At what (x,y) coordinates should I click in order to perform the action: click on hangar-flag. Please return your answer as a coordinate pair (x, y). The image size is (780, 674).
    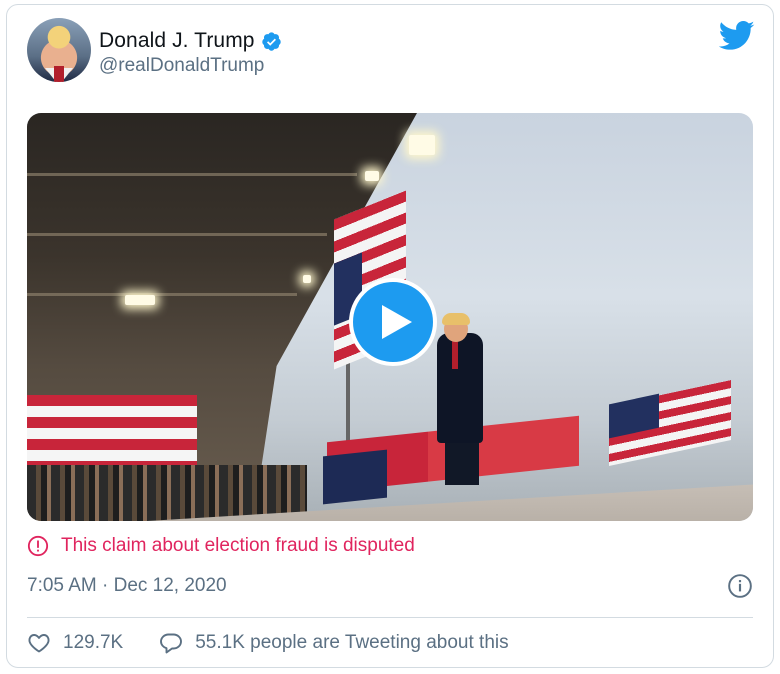
    Looking at the image, I should click on (112, 434).